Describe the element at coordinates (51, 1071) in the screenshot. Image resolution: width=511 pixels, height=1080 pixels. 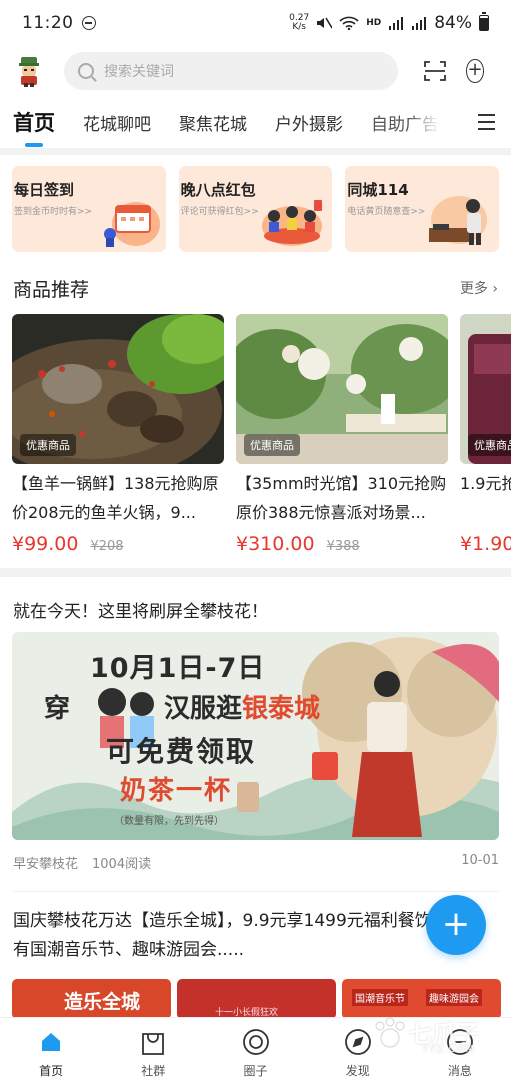
I see `nav-label: 首页` at that location.